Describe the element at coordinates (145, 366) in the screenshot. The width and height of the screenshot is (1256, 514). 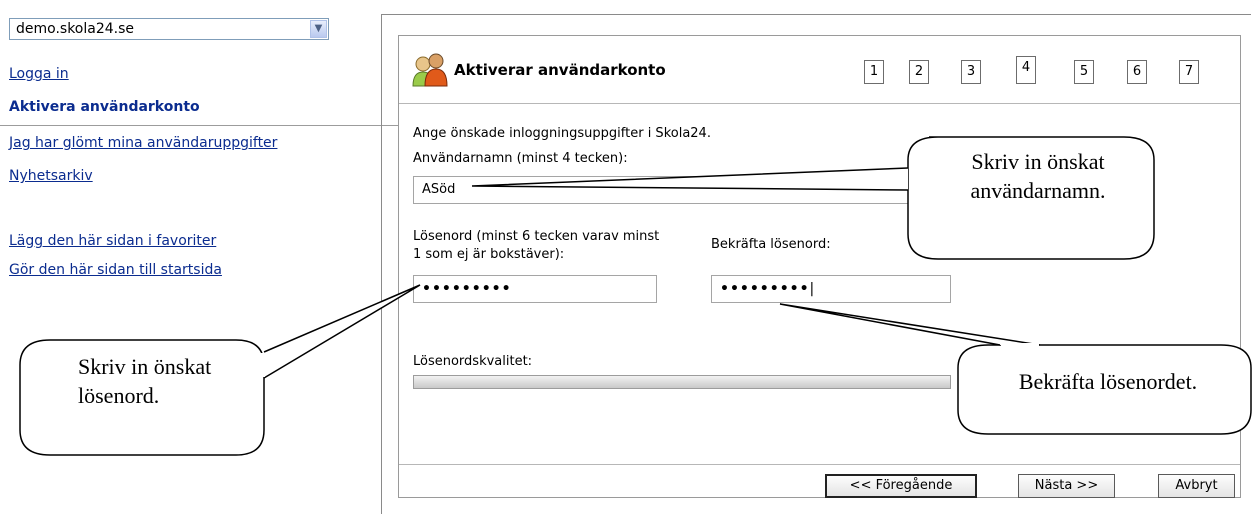
I see `password-callout-line1: Skriv in önskat` at that location.